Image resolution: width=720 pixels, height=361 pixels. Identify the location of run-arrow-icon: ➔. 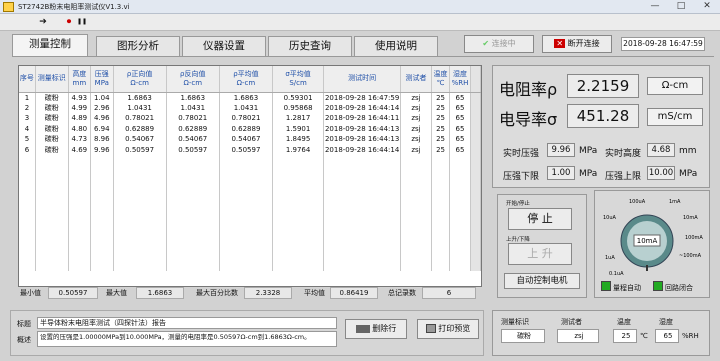
(43, 22).